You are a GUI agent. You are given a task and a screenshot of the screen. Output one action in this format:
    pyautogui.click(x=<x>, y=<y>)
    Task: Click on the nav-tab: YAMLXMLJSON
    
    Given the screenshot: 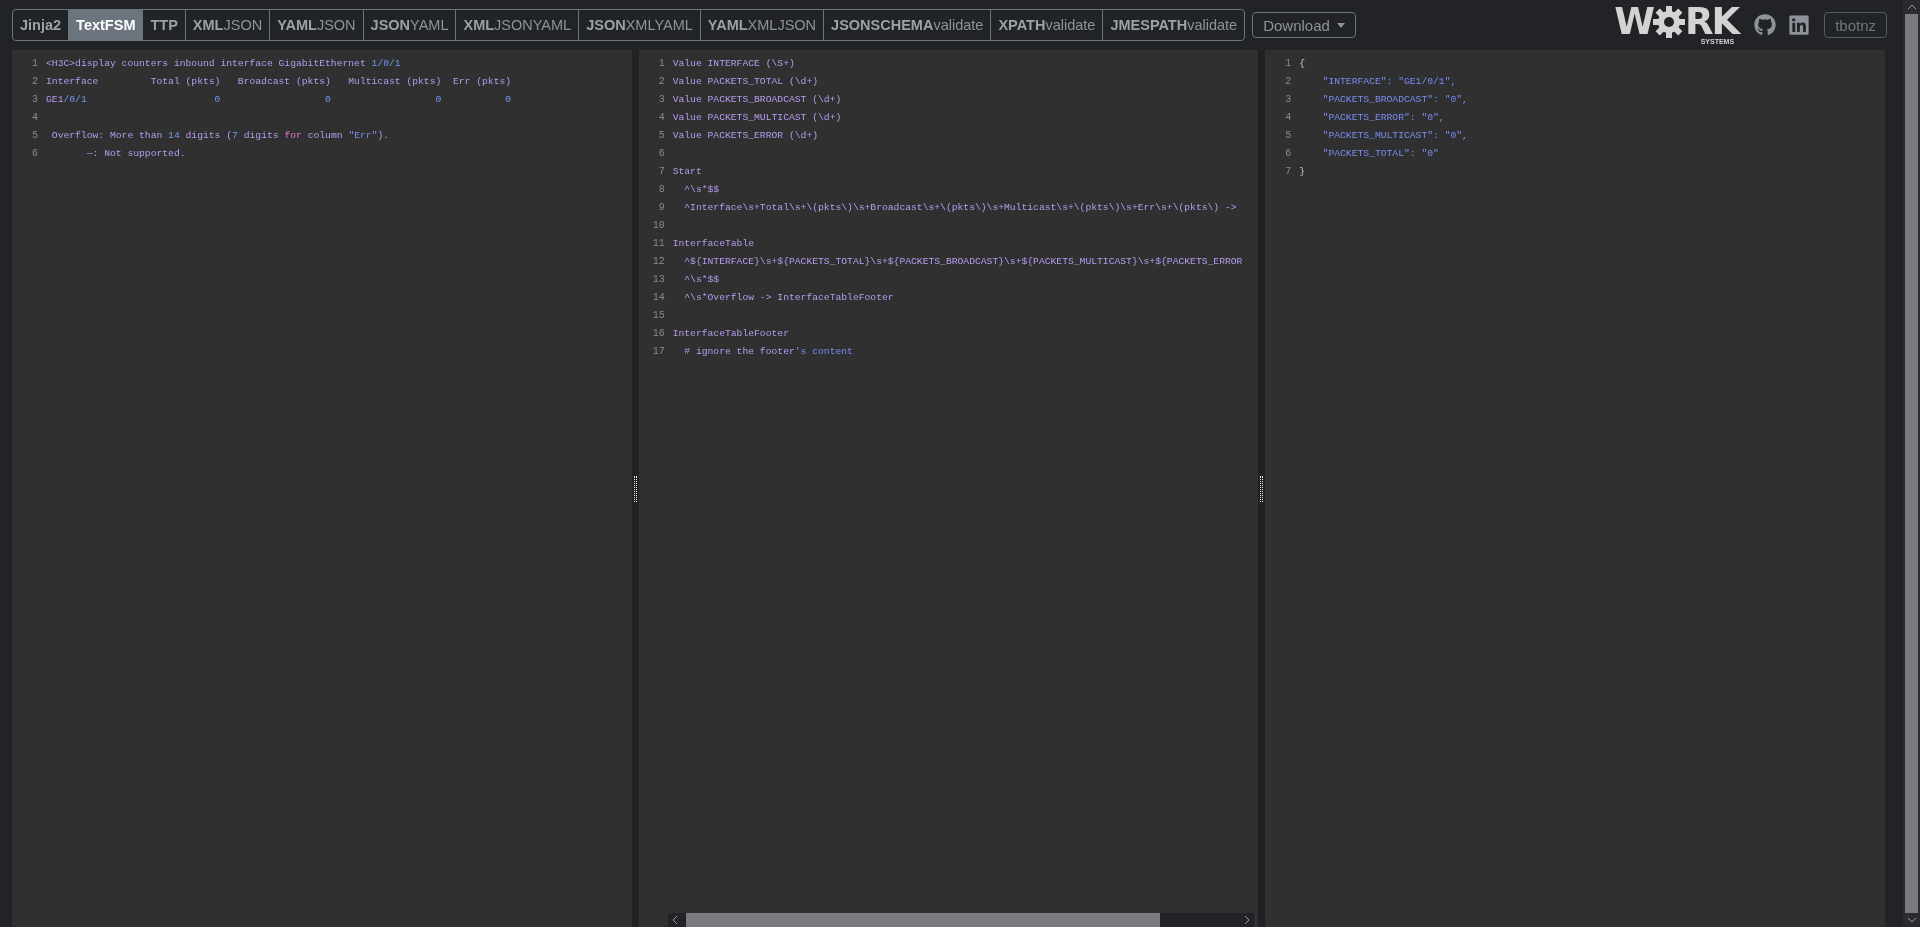 What is the action you would take?
    pyautogui.click(x=761, y=25)
    